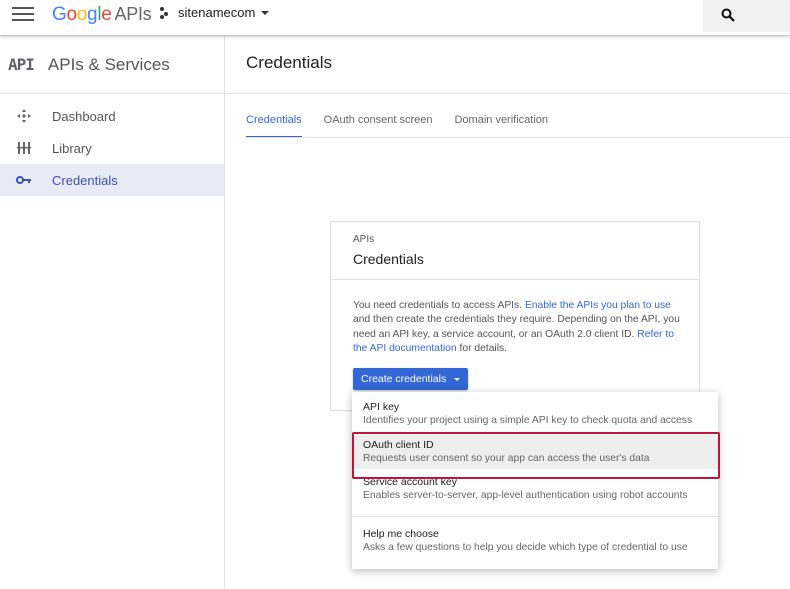 The image size is (790, 589). Describe the element at coordinates (85, 180) in the screenshot. I see `sidebar-item-label: Credentials` at that location.